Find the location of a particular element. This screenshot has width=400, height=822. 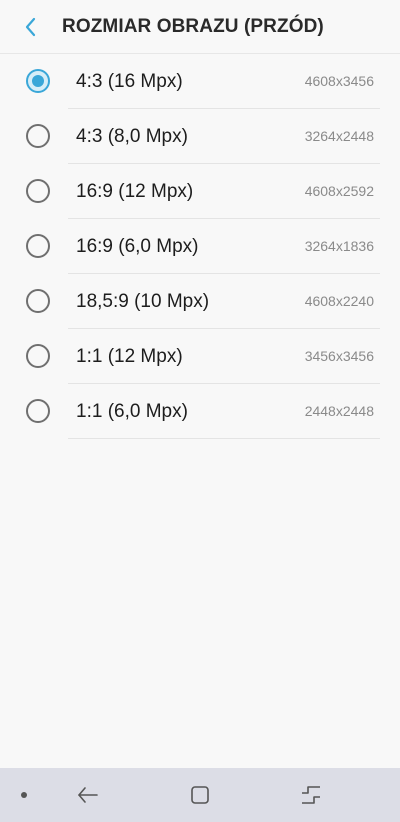

nav-back-button is located at coordinates (88, 795).